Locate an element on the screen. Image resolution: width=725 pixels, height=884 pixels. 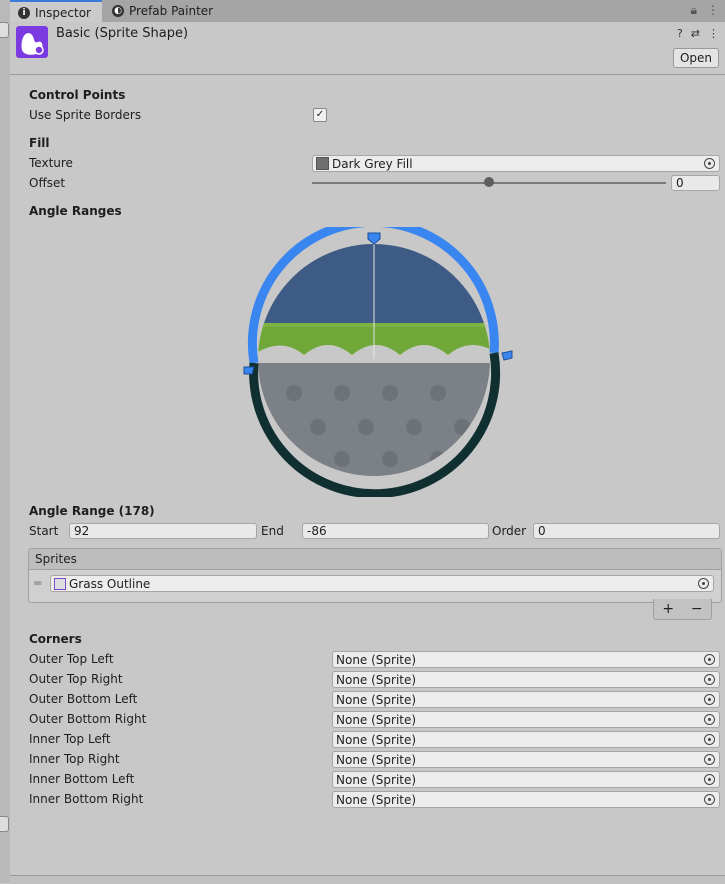
preview-grass-scallops is located at coordinates (374, 342).